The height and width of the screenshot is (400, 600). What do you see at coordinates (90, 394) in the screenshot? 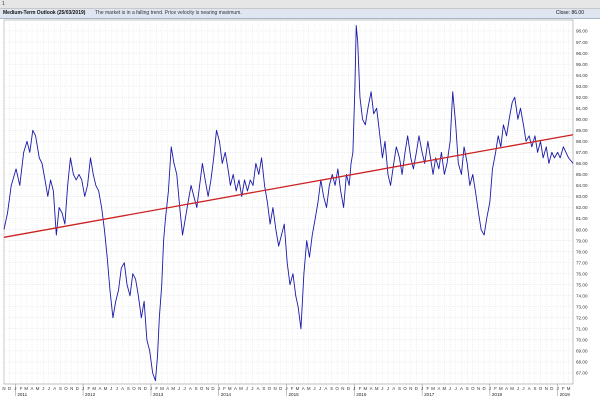
I see `x-year-label: 2012` at bounding box center [90, 394].